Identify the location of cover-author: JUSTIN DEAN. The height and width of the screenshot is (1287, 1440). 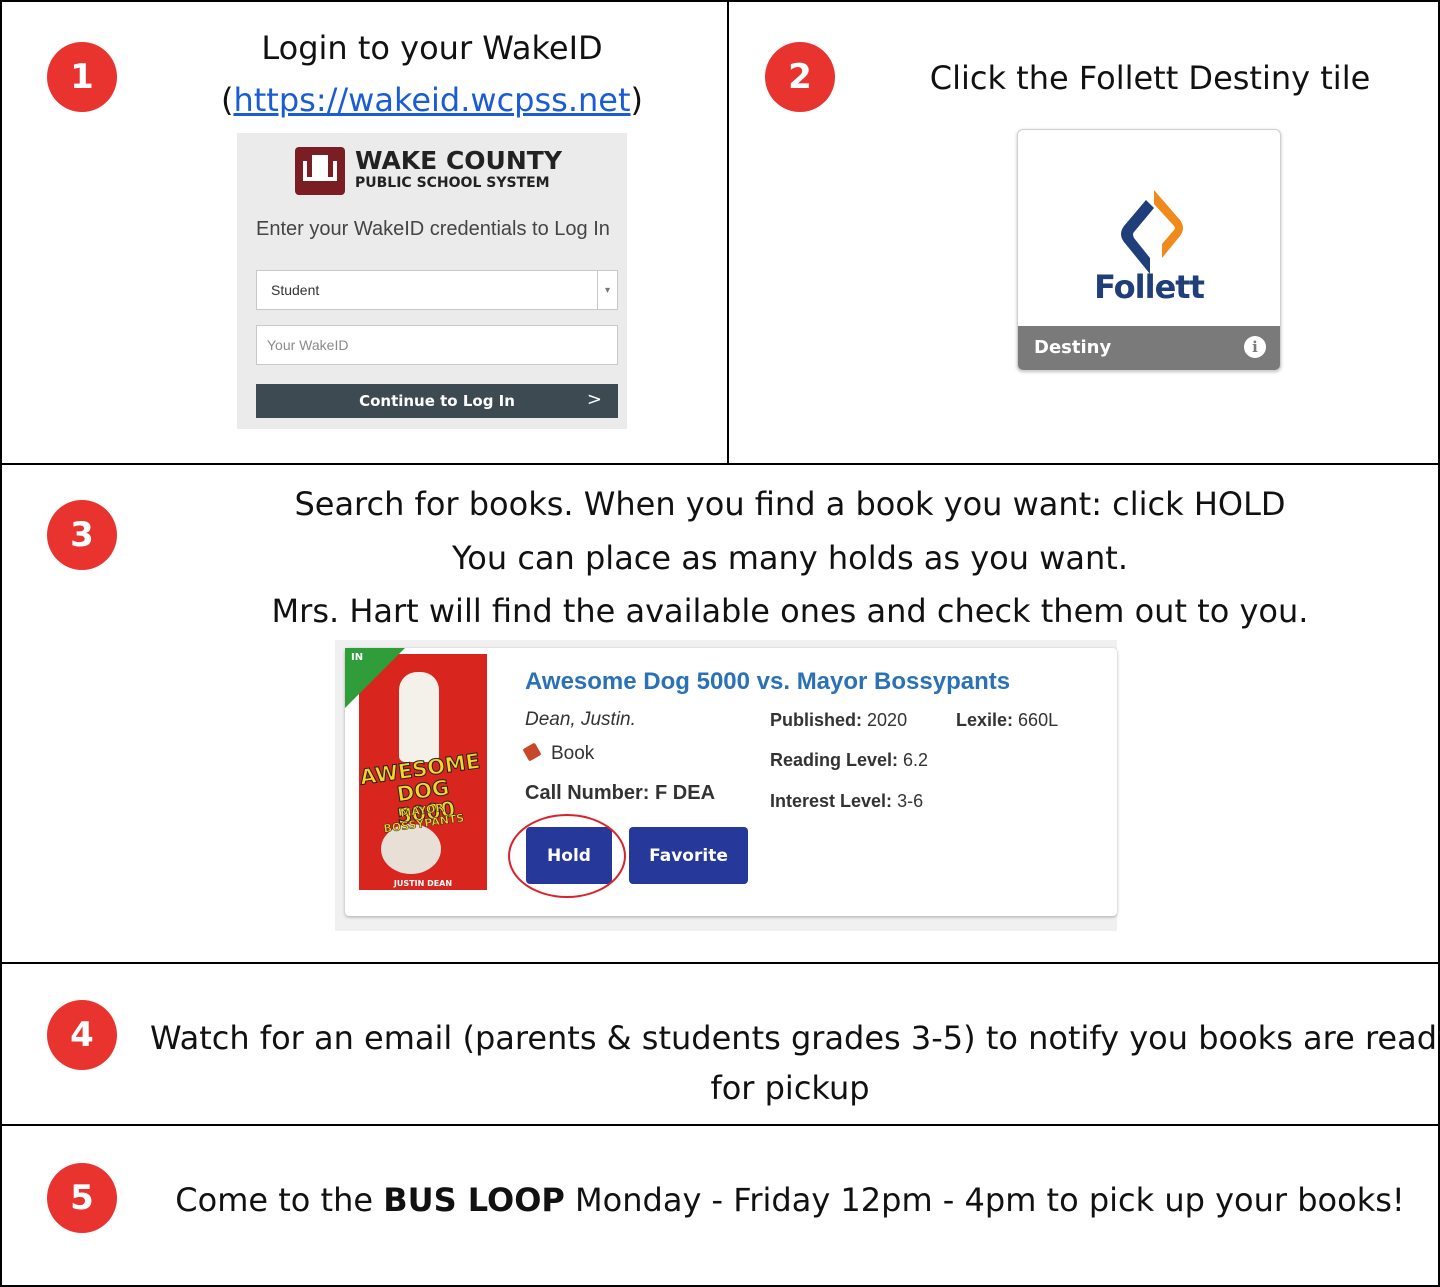
(423, 883).